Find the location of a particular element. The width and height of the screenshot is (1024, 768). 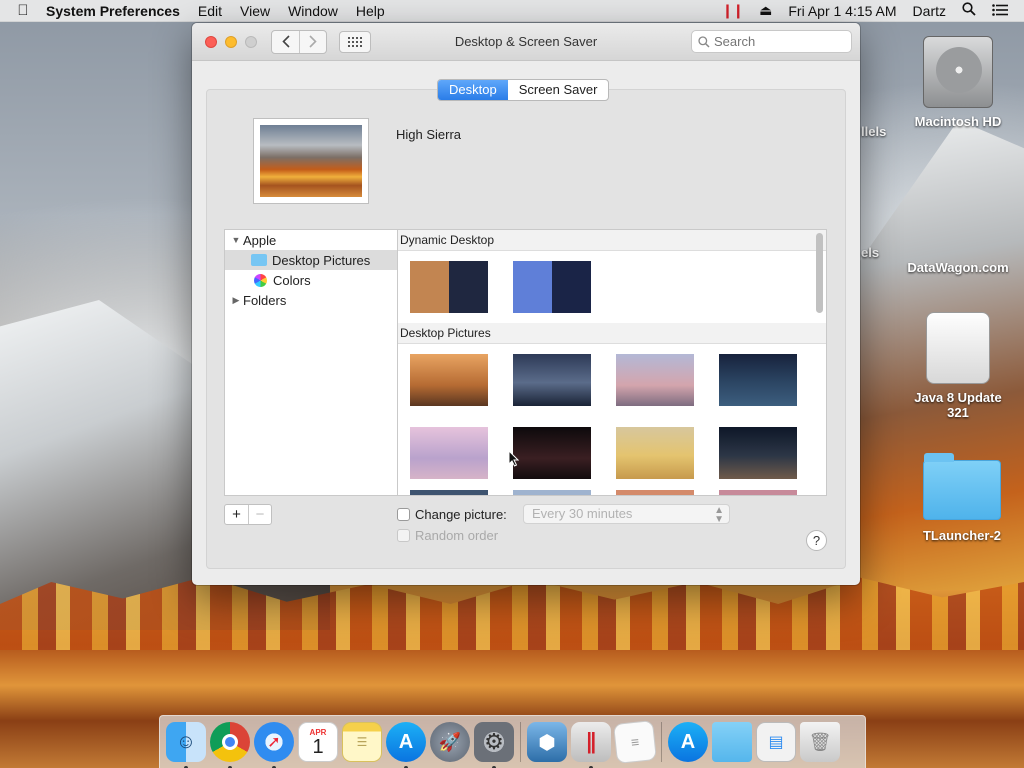

change-interval-select: Every 30 minutes ▲ ▼ is located at coordinates (626, 514).